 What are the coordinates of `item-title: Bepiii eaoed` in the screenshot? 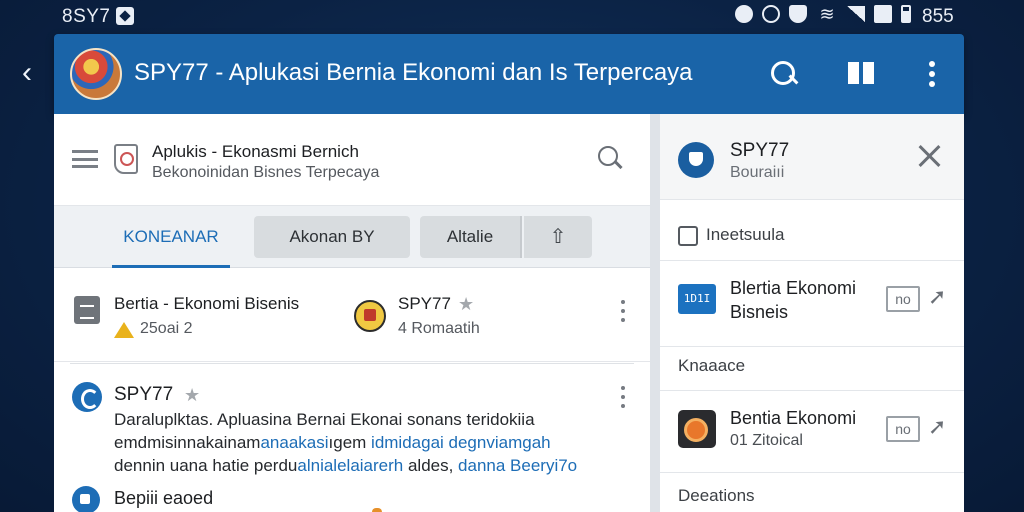 It's located at (164, 498).